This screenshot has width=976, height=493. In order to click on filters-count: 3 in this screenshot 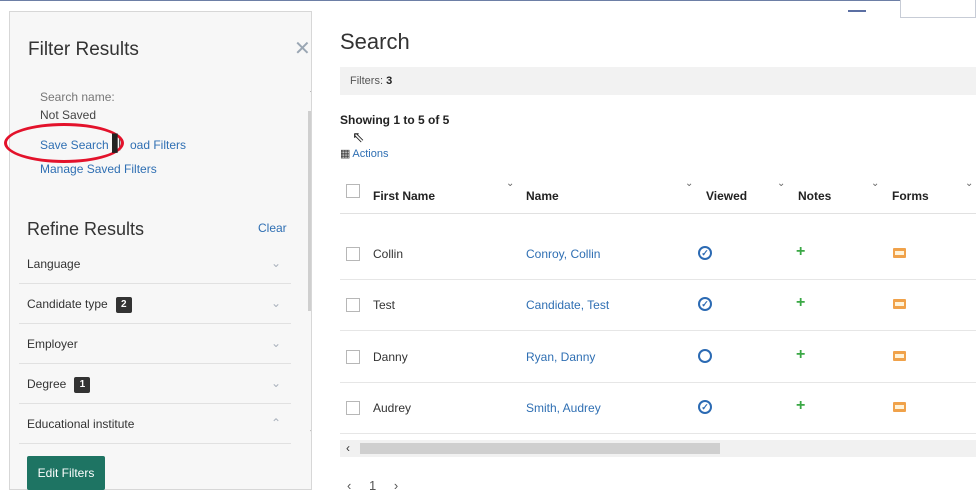, I will do `click(389, 81)`.